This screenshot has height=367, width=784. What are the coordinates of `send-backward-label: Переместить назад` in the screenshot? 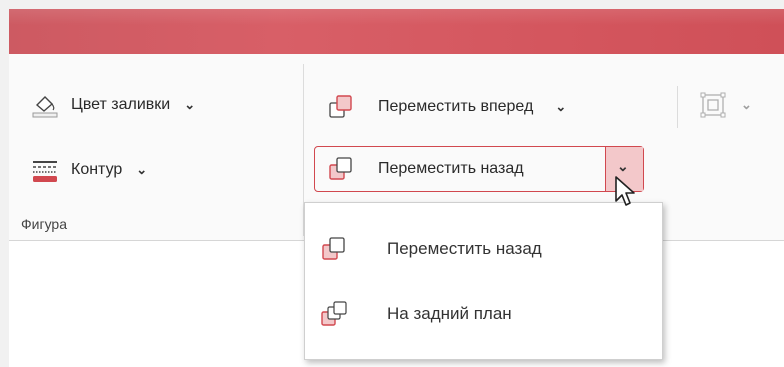 It's located at (451, 168).